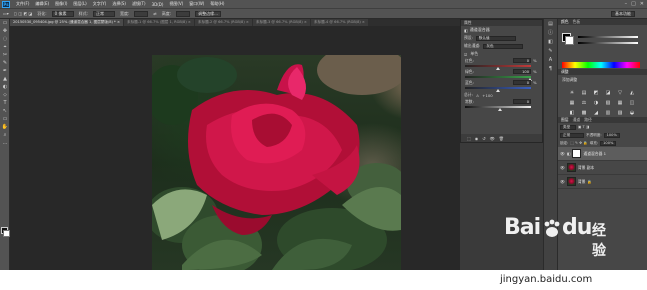  Describe the element at coordinates (584, 92) in the screenshot. I see `levels-icon: ▤` at that location.